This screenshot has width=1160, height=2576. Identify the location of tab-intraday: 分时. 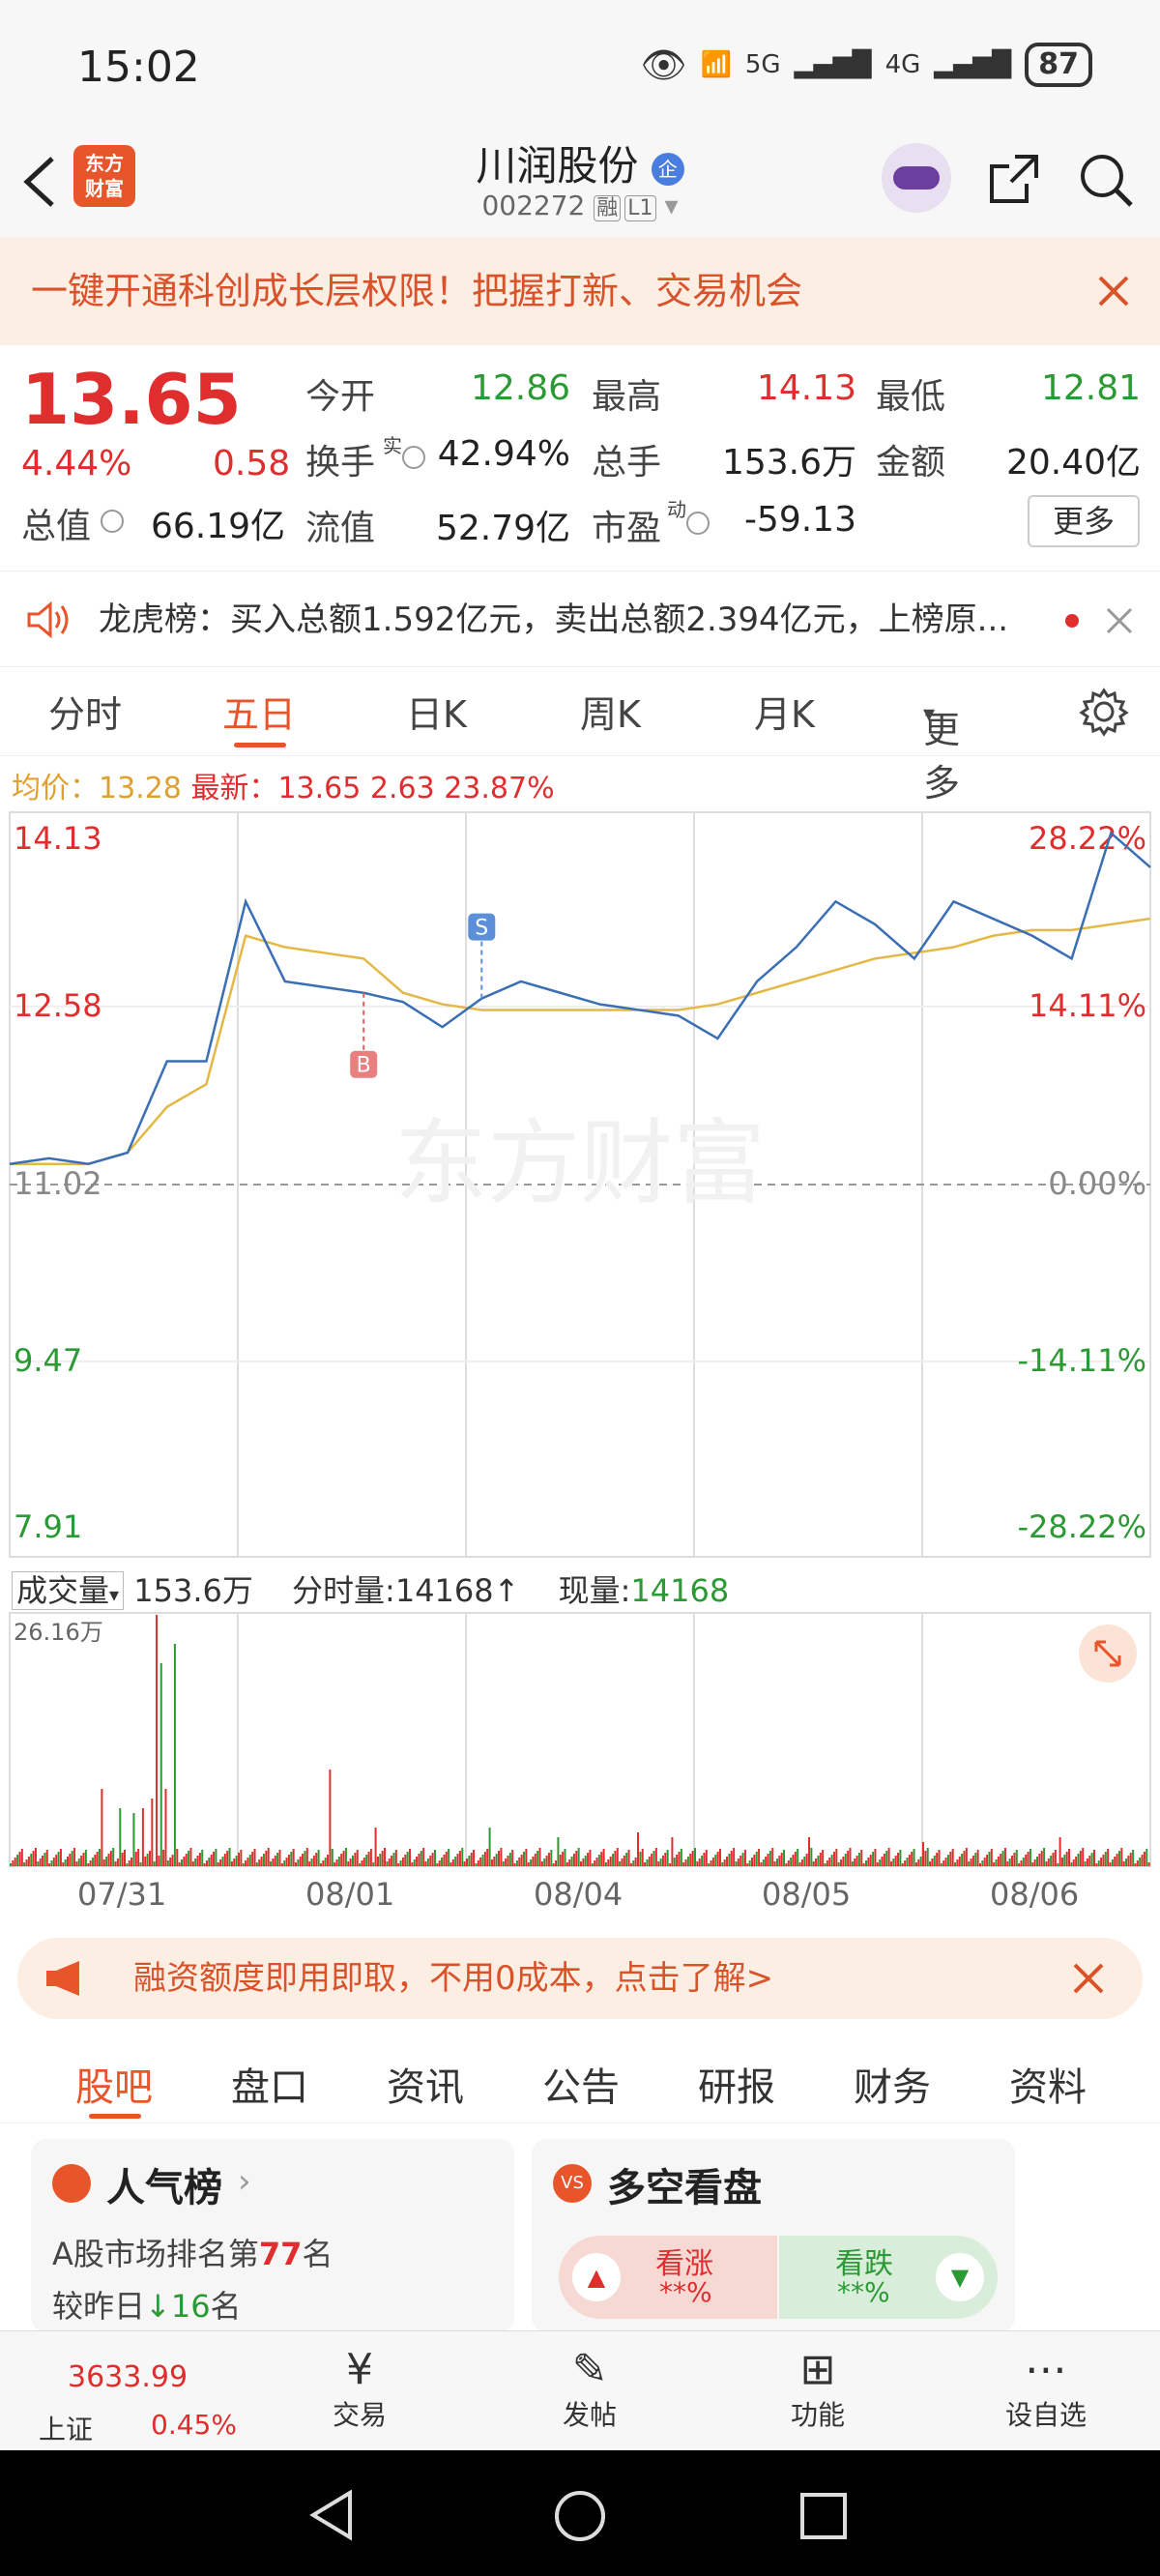
(85, 711).